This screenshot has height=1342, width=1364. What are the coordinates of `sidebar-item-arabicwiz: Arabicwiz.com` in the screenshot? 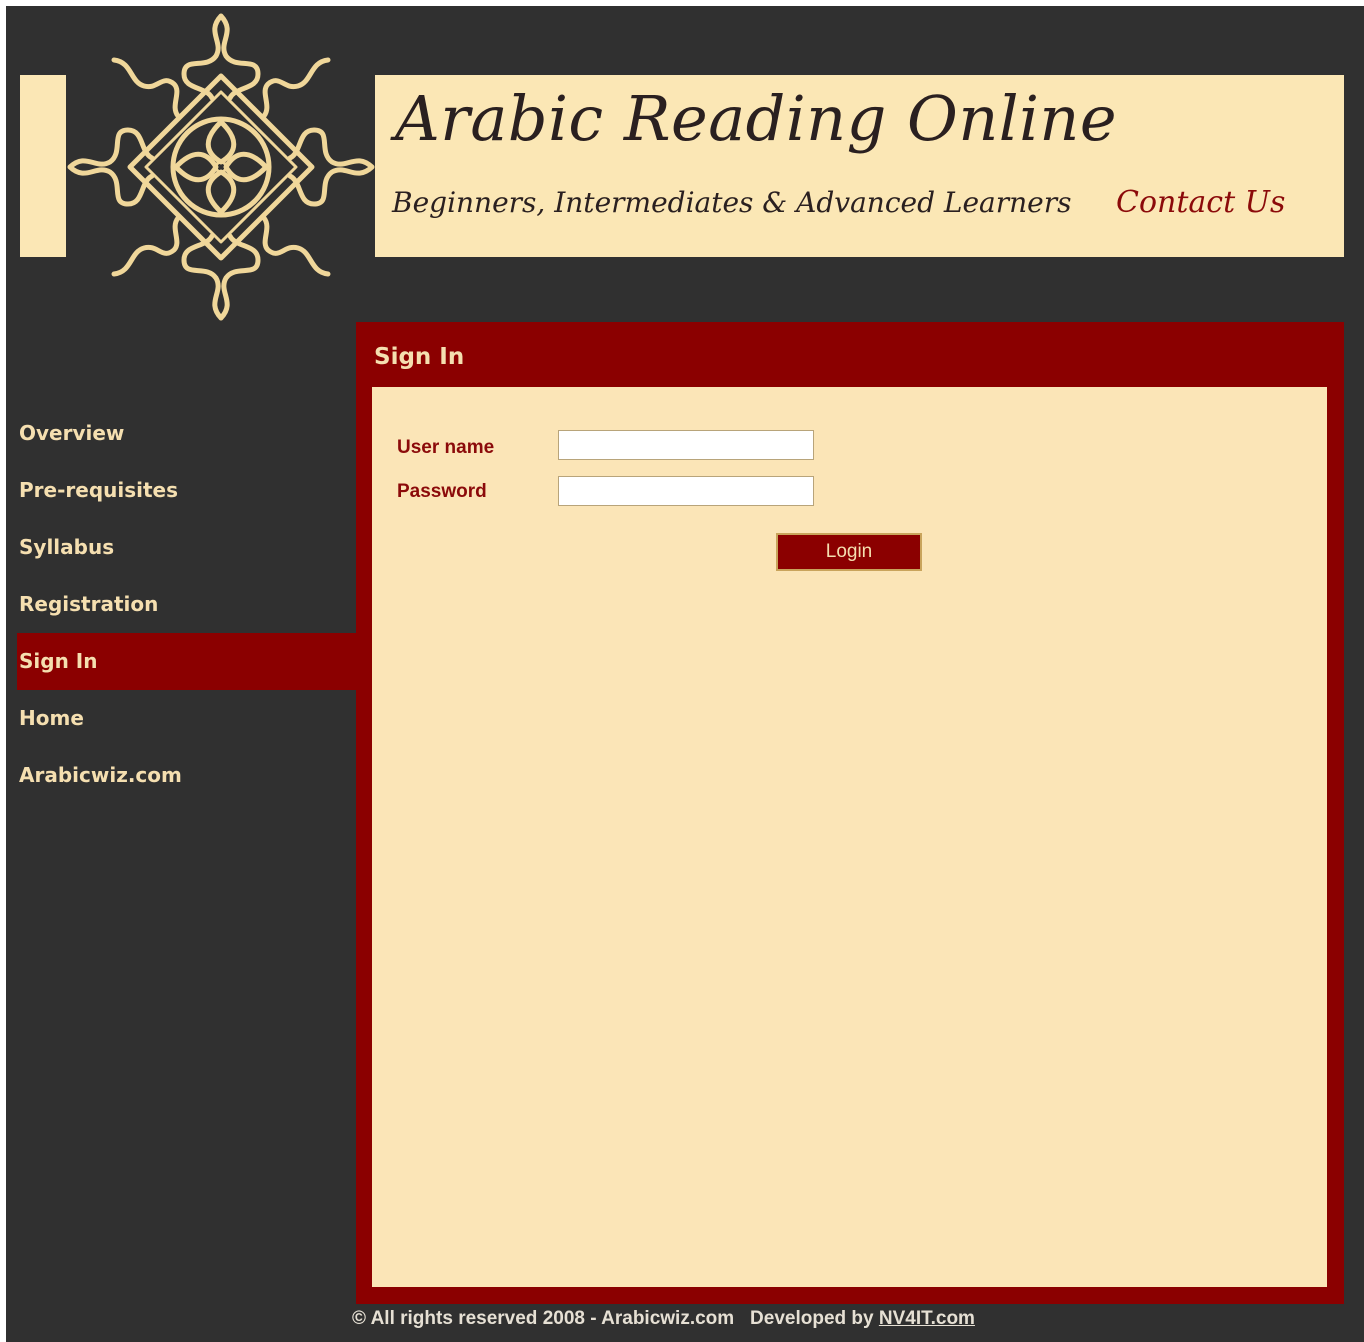 It's located at (187, 775).